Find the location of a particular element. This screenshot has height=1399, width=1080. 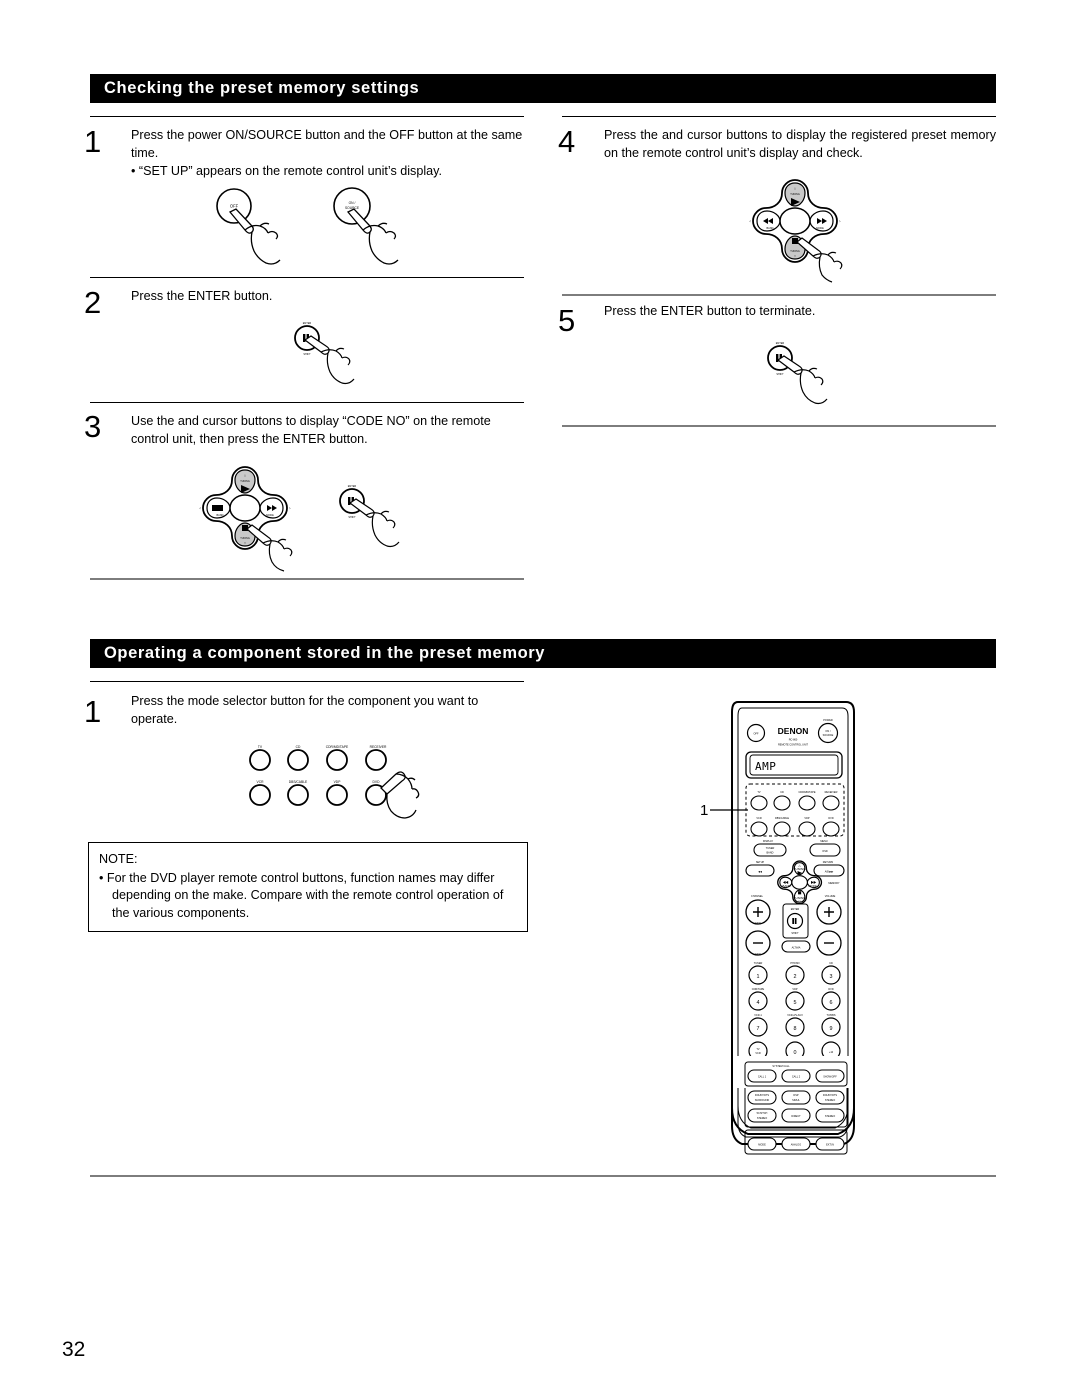

svg-text: MENU is located at coordinates (824, 841).